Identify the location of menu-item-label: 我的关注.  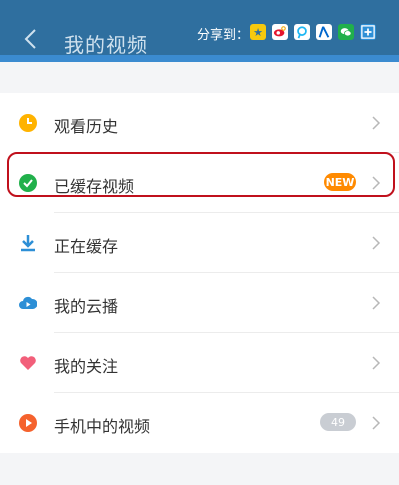
(86, 366).